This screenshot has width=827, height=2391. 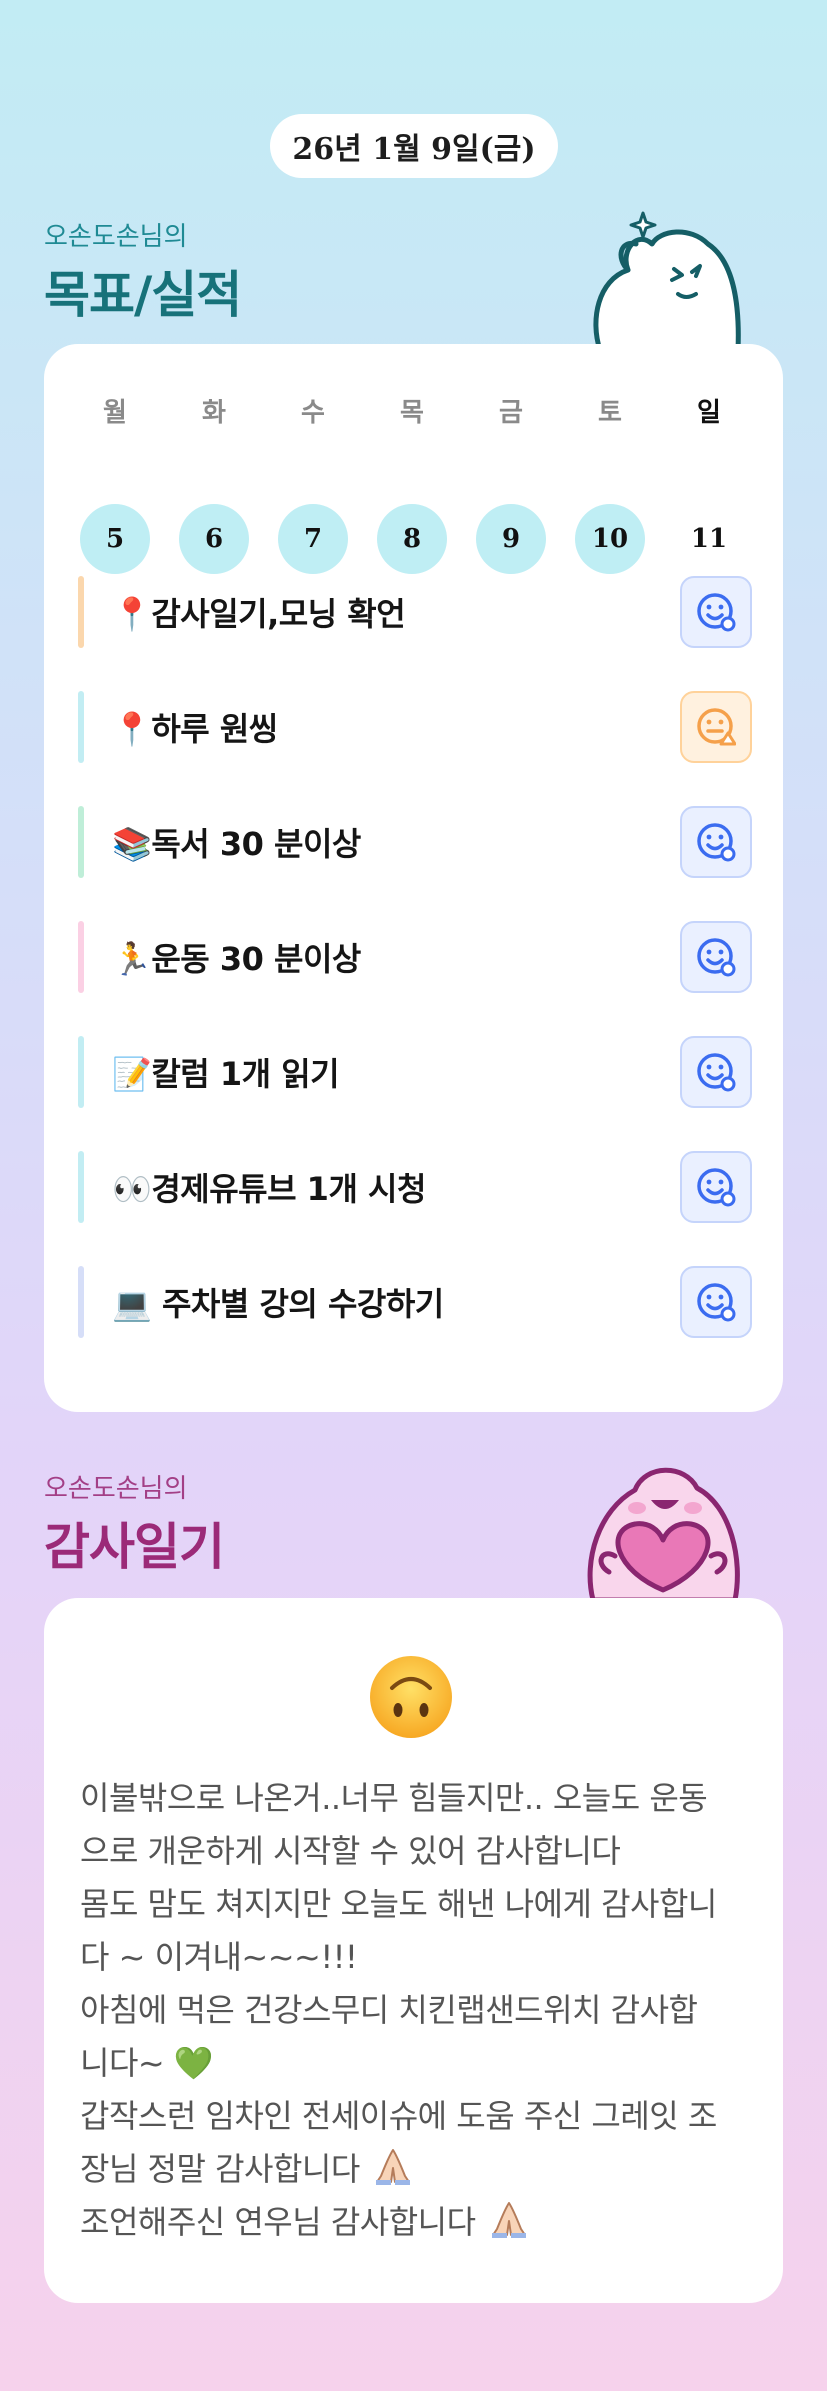 What do you see at coordinates (269, 1189) in the screenshot?
I see `goal-label: 👀경제유튜브 1개 시청` at bounding box center [269, 1189].